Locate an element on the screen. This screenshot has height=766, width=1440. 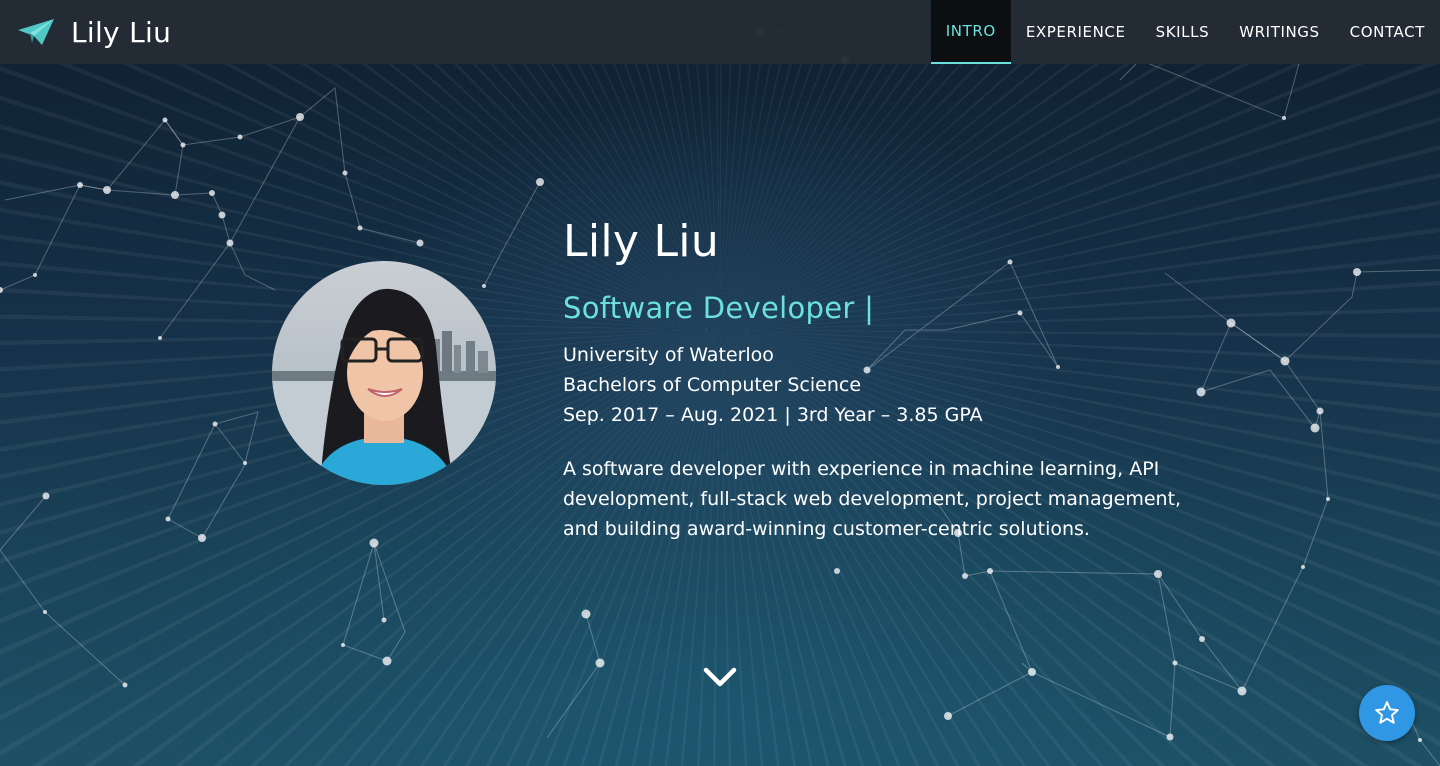
nav-item-experience: EXPERIENCE is located at coordinates (1076, 32).